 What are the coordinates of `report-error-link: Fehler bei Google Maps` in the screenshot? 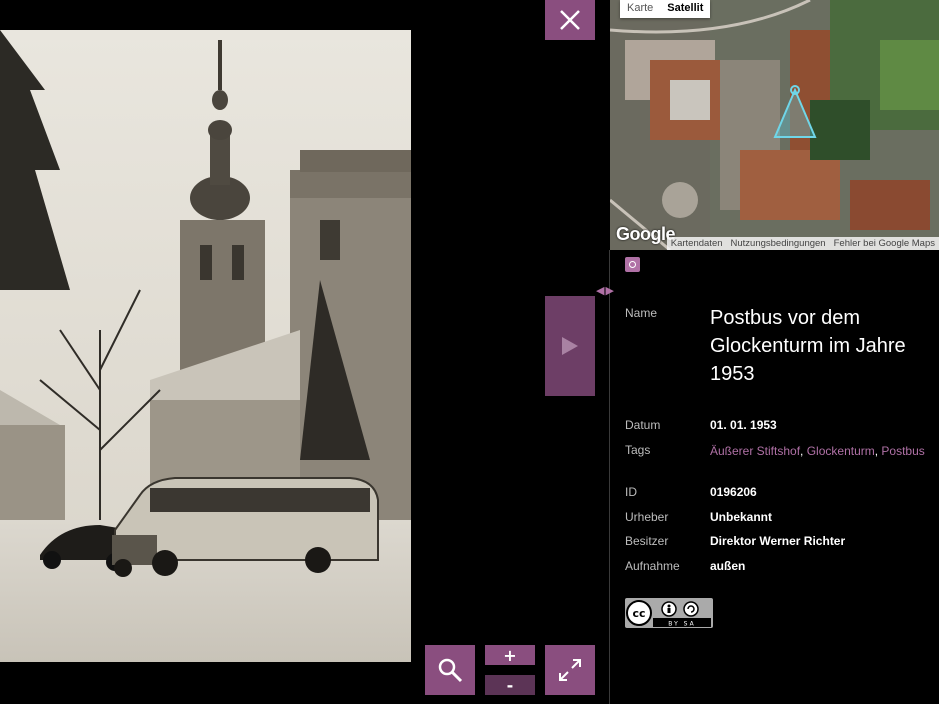 It's located at (884, 243).